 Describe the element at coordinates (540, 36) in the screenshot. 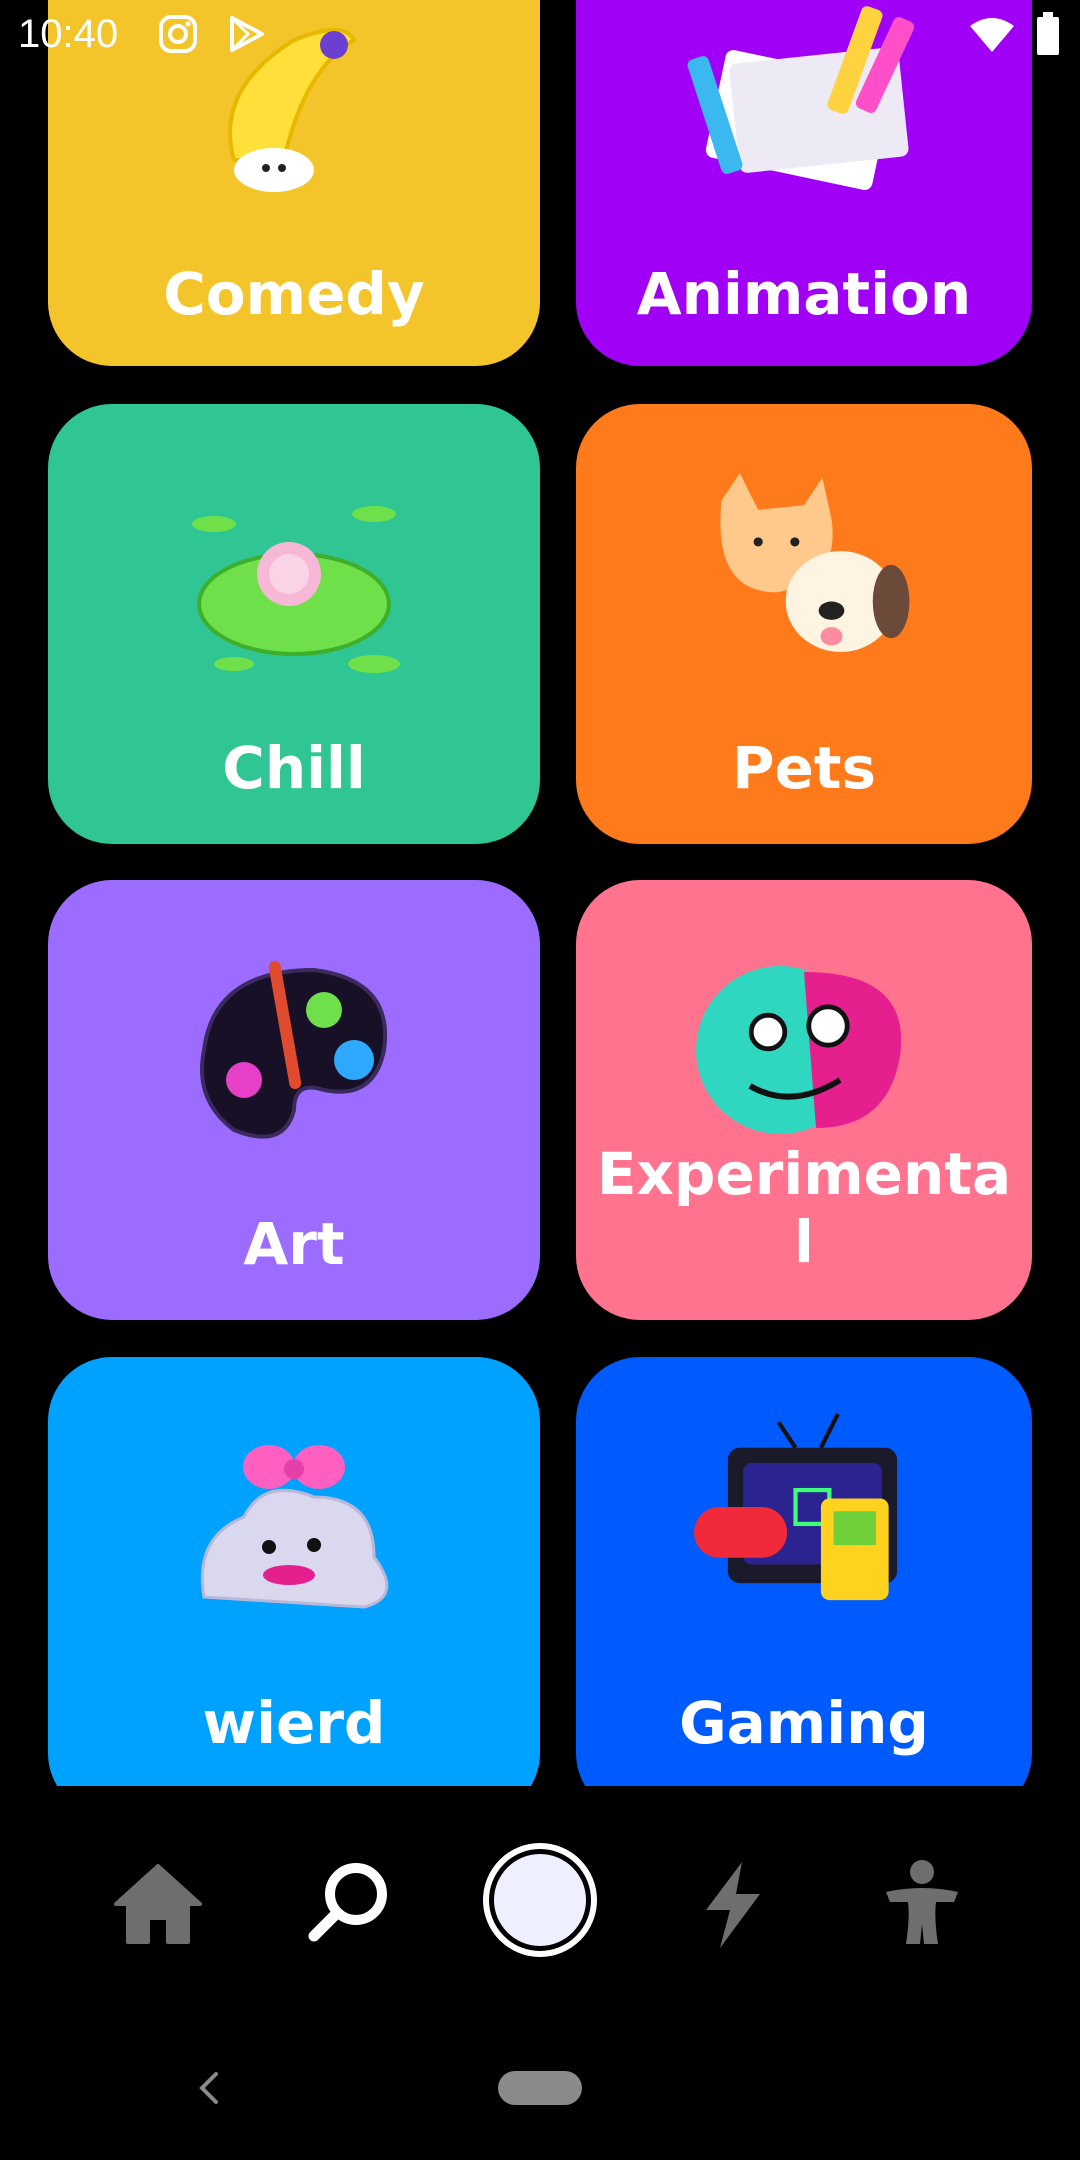

I see `status-bar: 10:40` at that location.